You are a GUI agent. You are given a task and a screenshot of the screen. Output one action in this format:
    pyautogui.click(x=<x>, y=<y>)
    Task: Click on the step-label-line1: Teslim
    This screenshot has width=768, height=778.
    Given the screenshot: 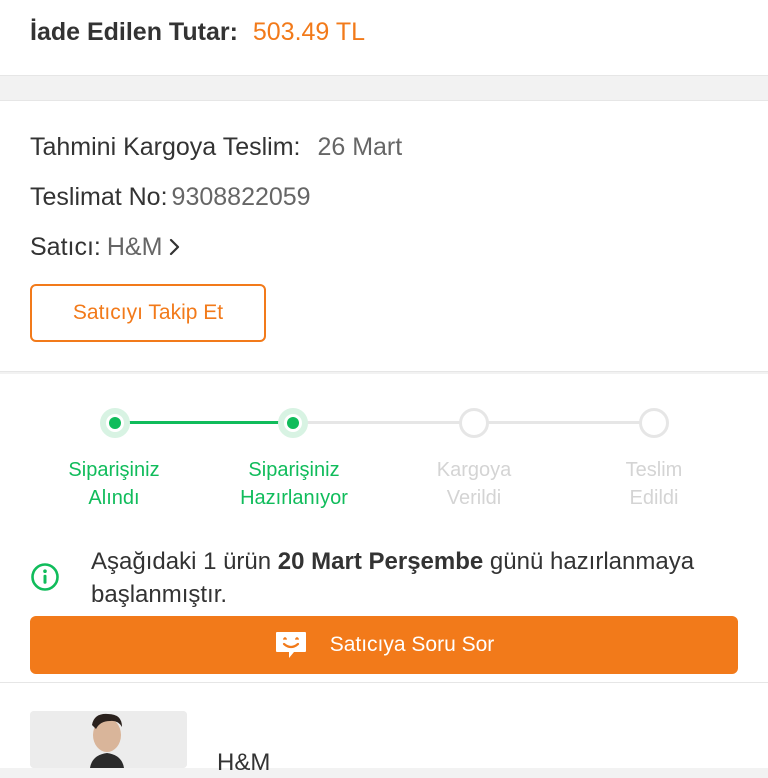 What is the action you would take?
    pyautogui.click(x=654, y=470)
    